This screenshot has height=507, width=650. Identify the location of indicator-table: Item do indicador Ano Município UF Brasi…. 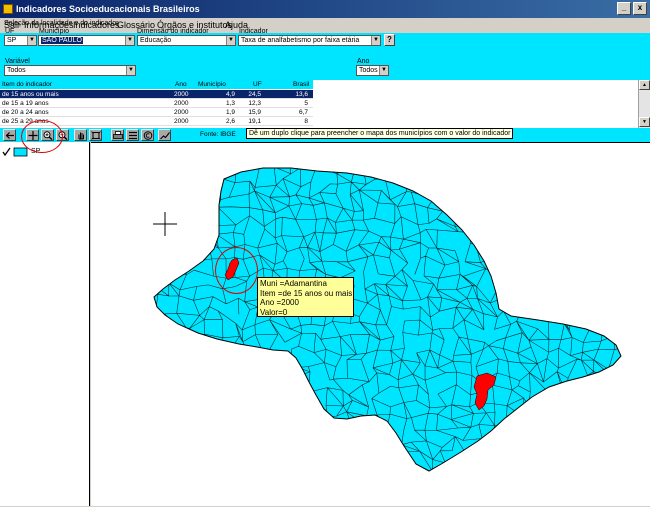
(319, 104).